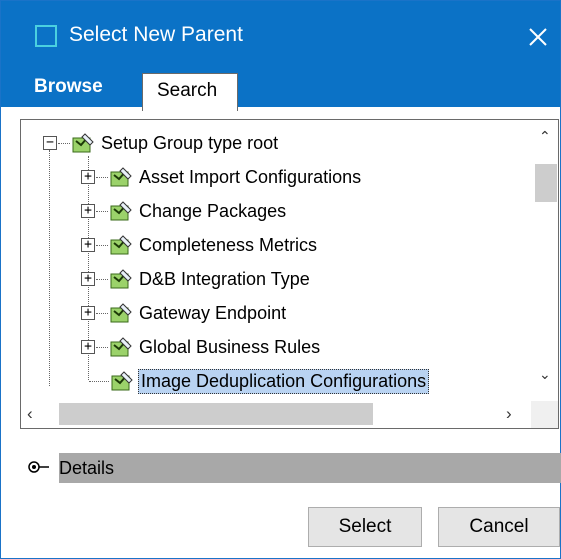 Image resolution: width=561 pixels, height=559 pixels. I want to click on scroll-right-icon: ›, so click(509, 414).